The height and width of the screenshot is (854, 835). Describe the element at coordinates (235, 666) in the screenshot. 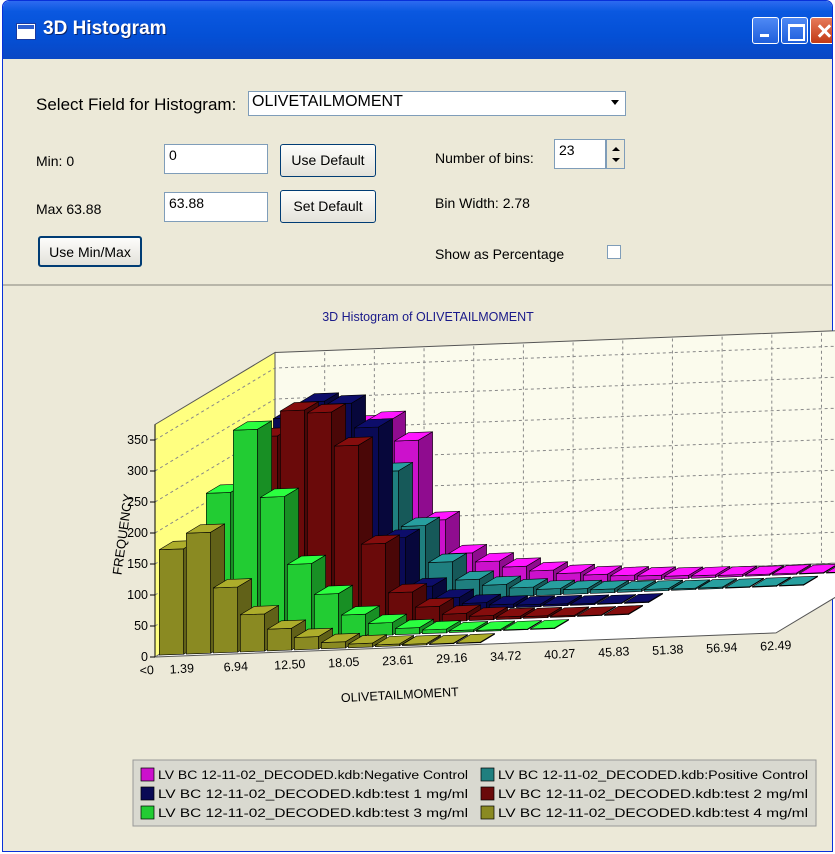

I see `x-tick-label: 6.94` at that location.